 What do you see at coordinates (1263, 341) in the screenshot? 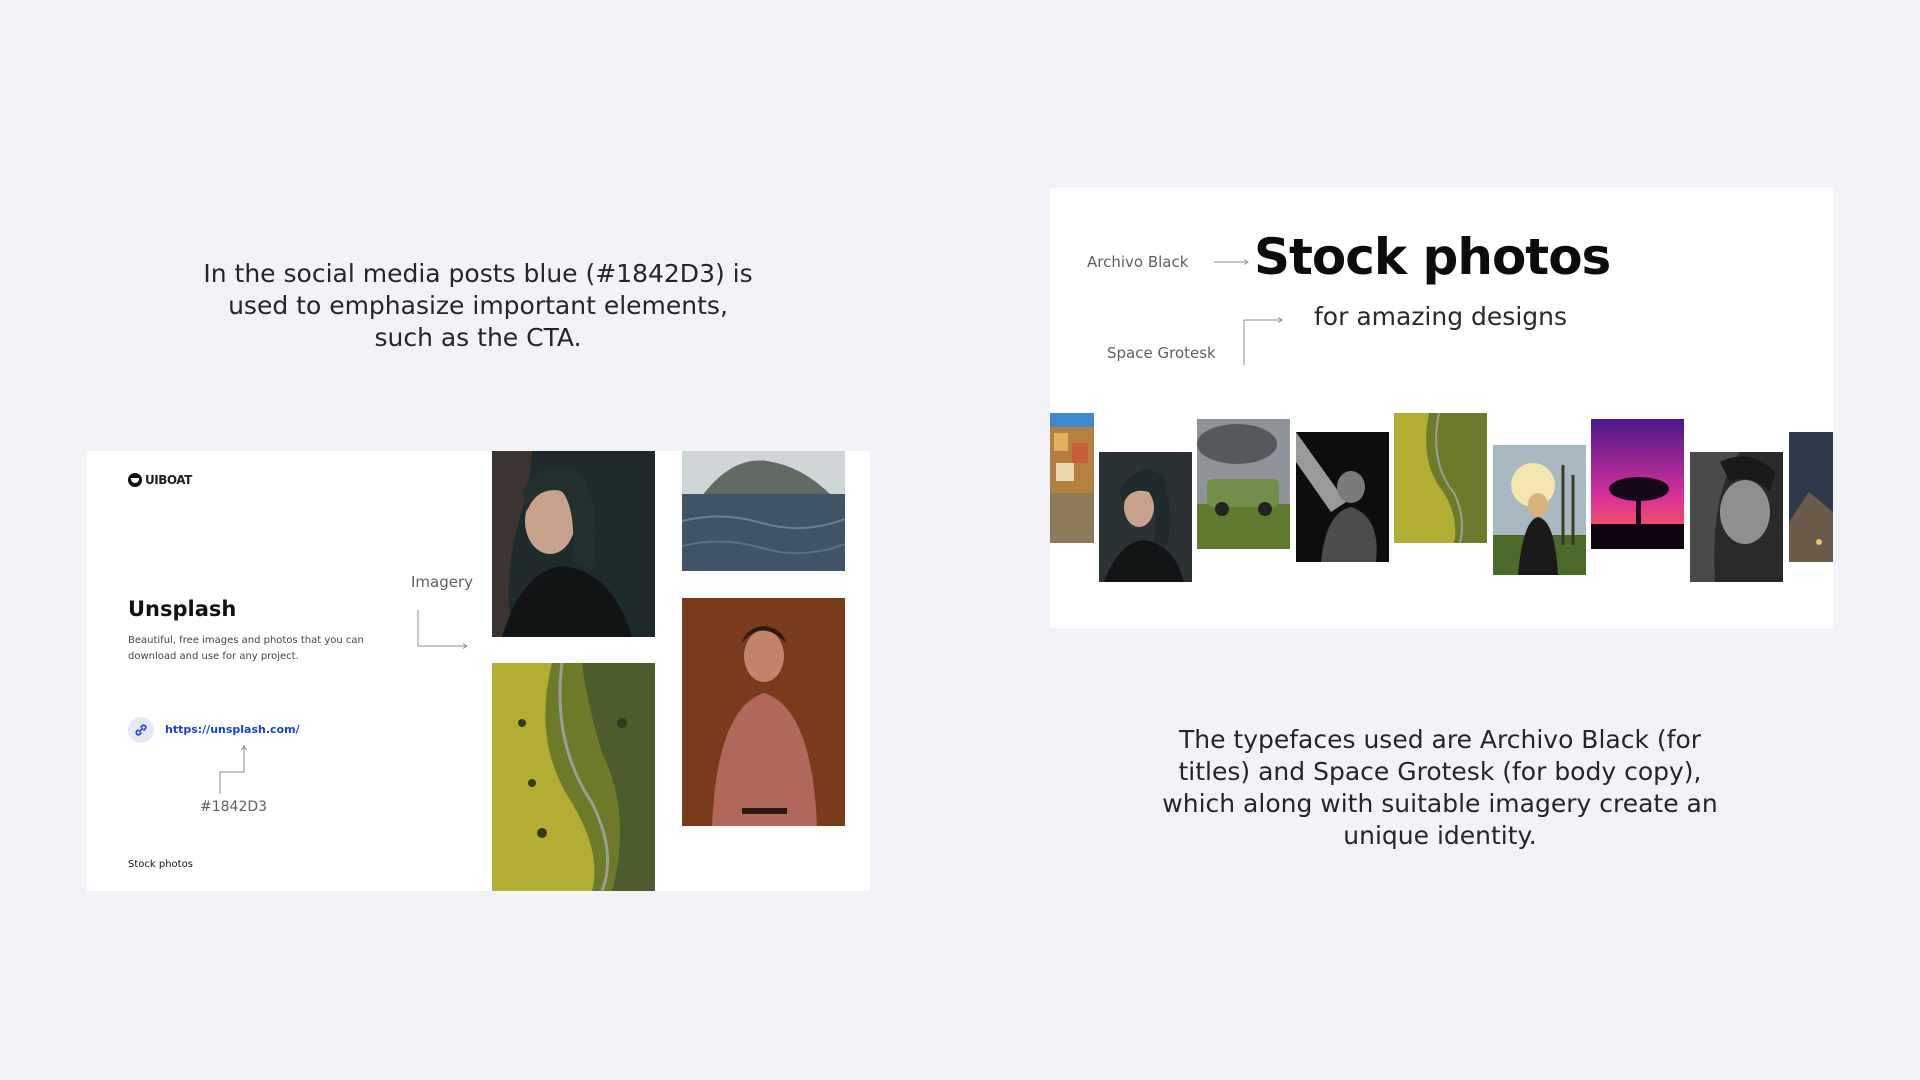
I see `body-arrow-icon` at bounding box center [1263, 341].